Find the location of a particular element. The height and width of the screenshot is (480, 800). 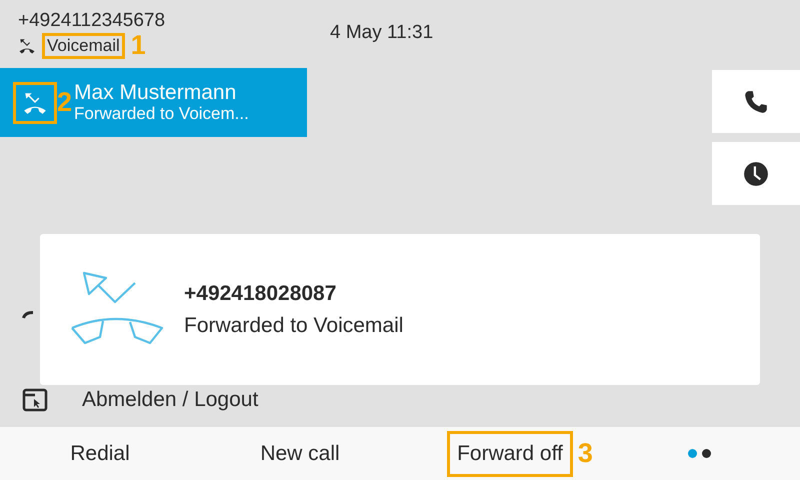

voicemail-label: Voicemail is located at coordinates (83, 45).